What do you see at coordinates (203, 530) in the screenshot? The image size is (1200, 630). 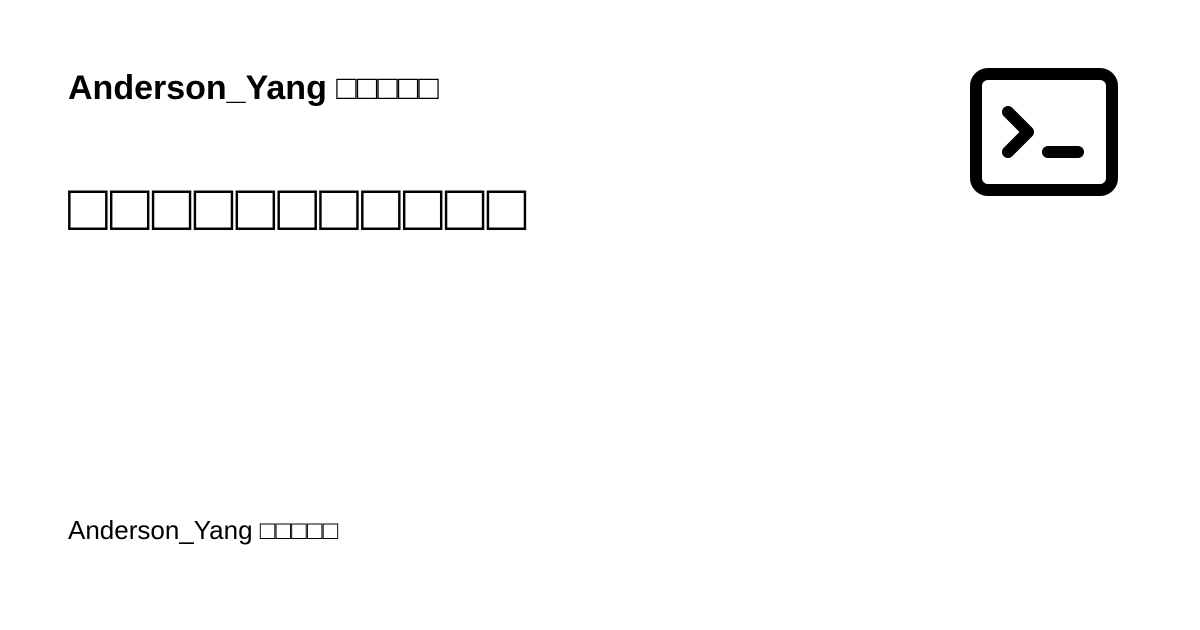 I see `author-name: Anderson_Yang □□□□□` at bounding box center [203, 530].